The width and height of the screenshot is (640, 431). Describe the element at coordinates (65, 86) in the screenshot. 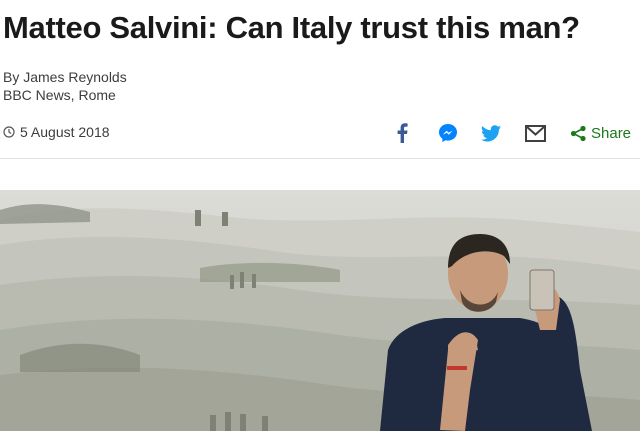

I see `byline: By James Reynolds BBC News, Rome` at that location.